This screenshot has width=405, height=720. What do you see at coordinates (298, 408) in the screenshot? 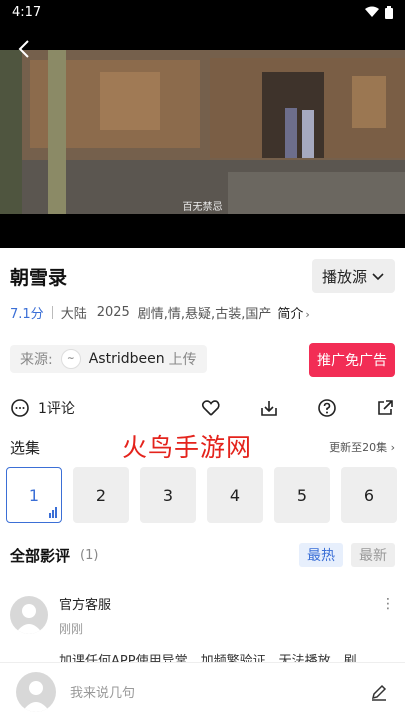
I see `action-icons` at bounding box center [298, 408].